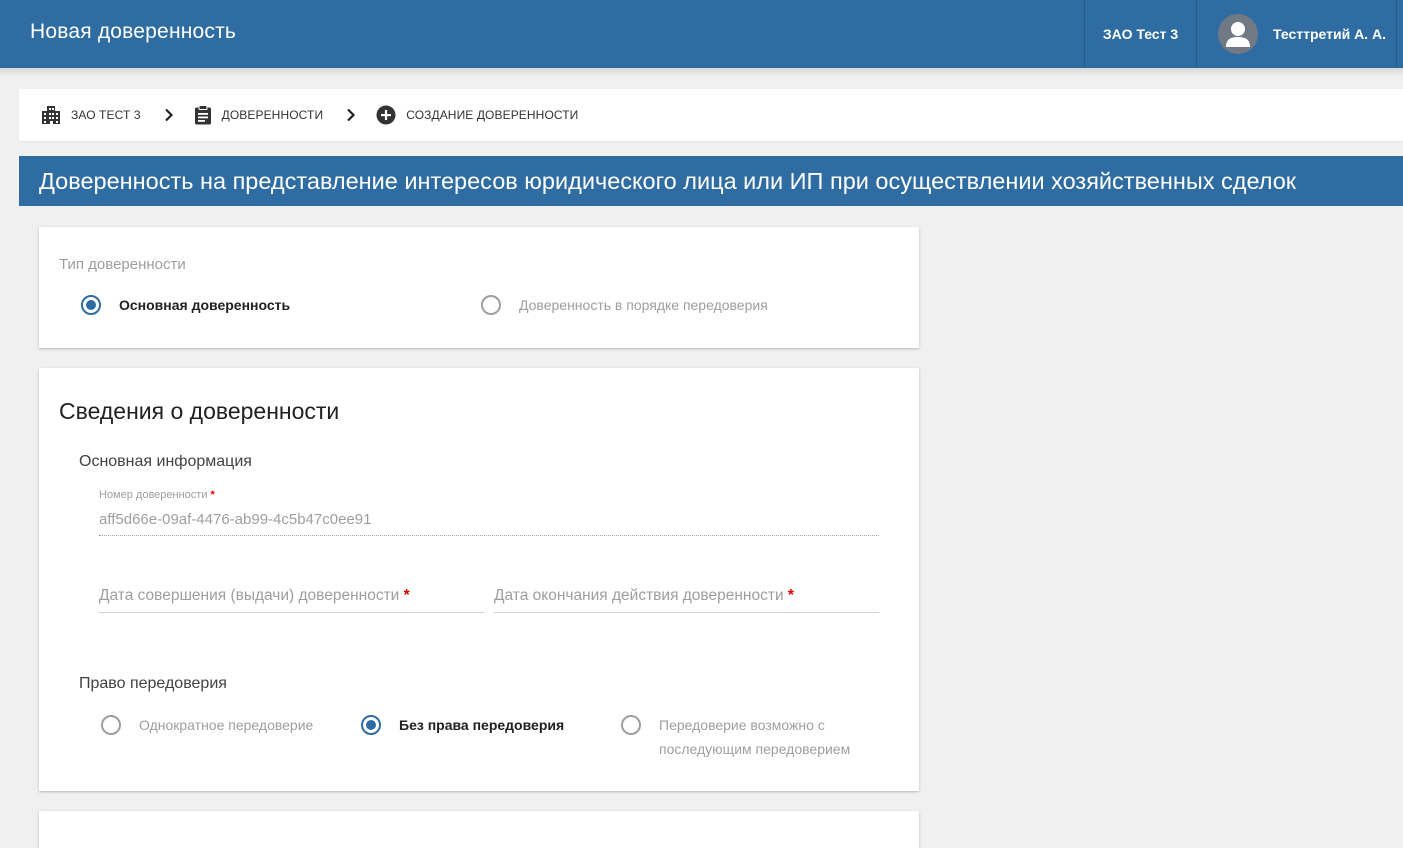  I want to click on radio-single-substitution: Однократное передоверие, so click(207, 725).